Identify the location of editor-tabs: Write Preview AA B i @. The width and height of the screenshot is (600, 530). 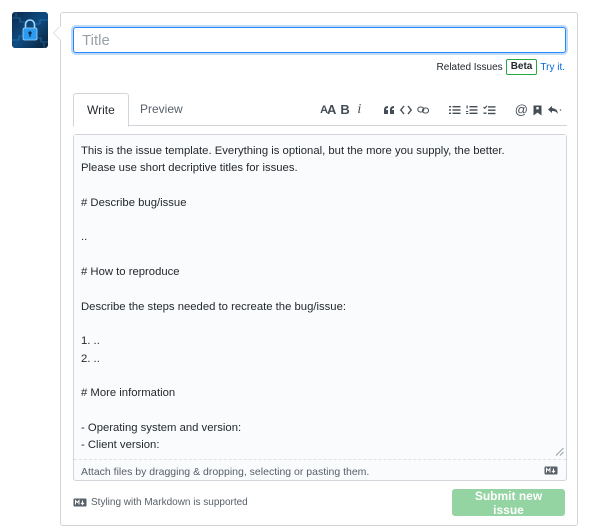
(320, 110).